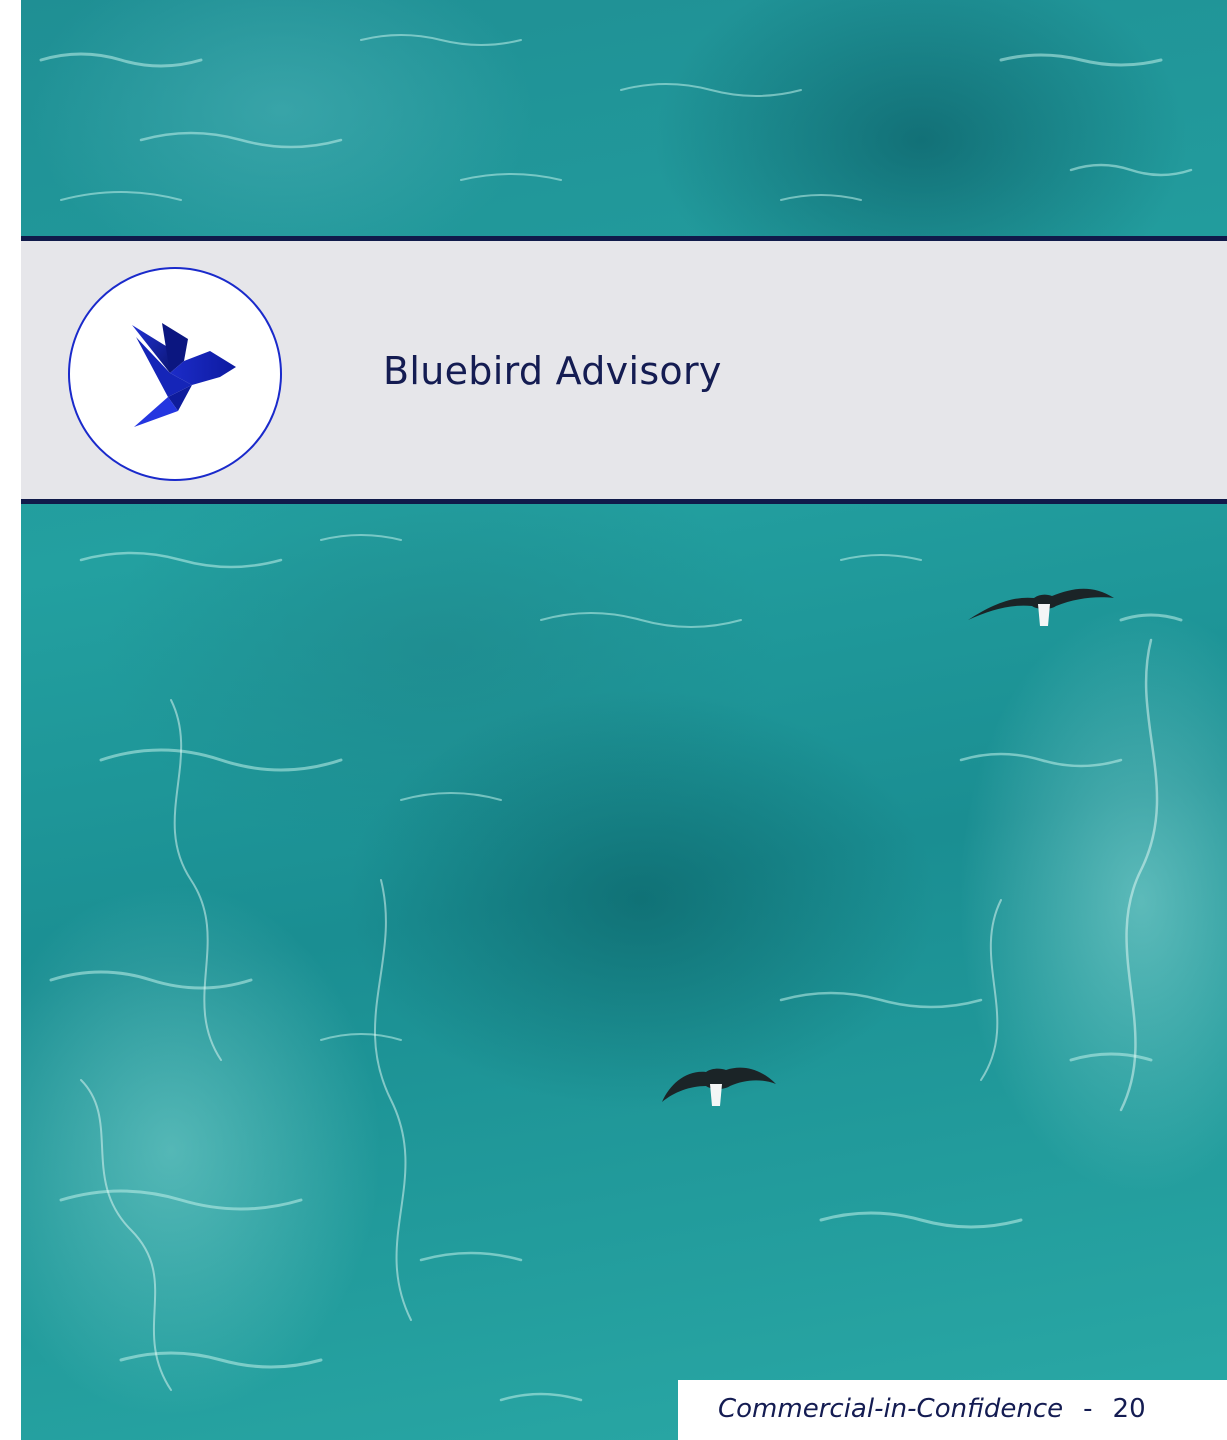 This screenshot has height=1440, width=1227. I want to click on page-margin, so click(10, 720).